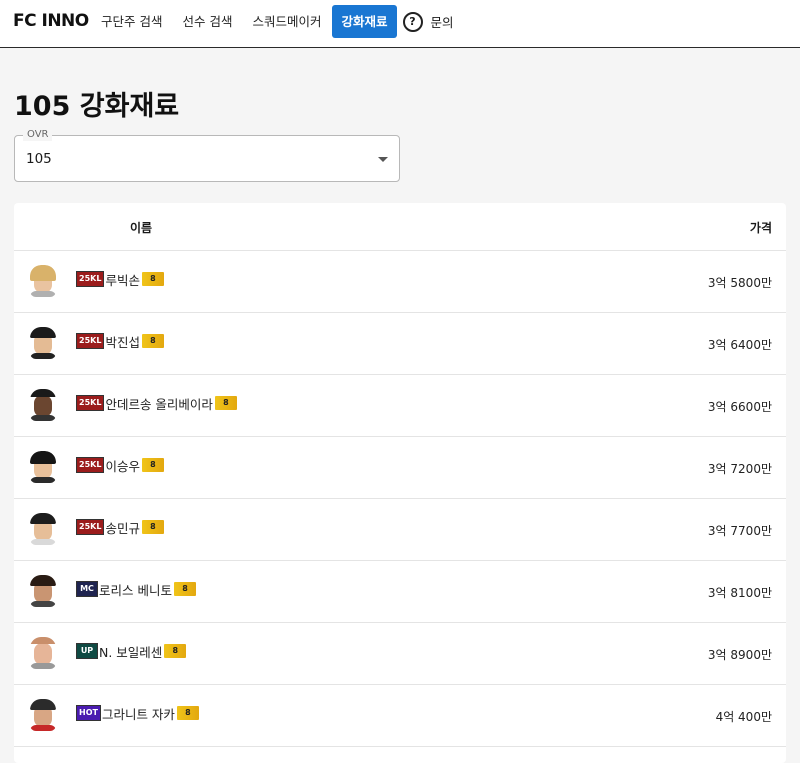 The width and height of the screenshot is (800, 763). I want to click on player-price: 3억 7200만, so click(739, 469).